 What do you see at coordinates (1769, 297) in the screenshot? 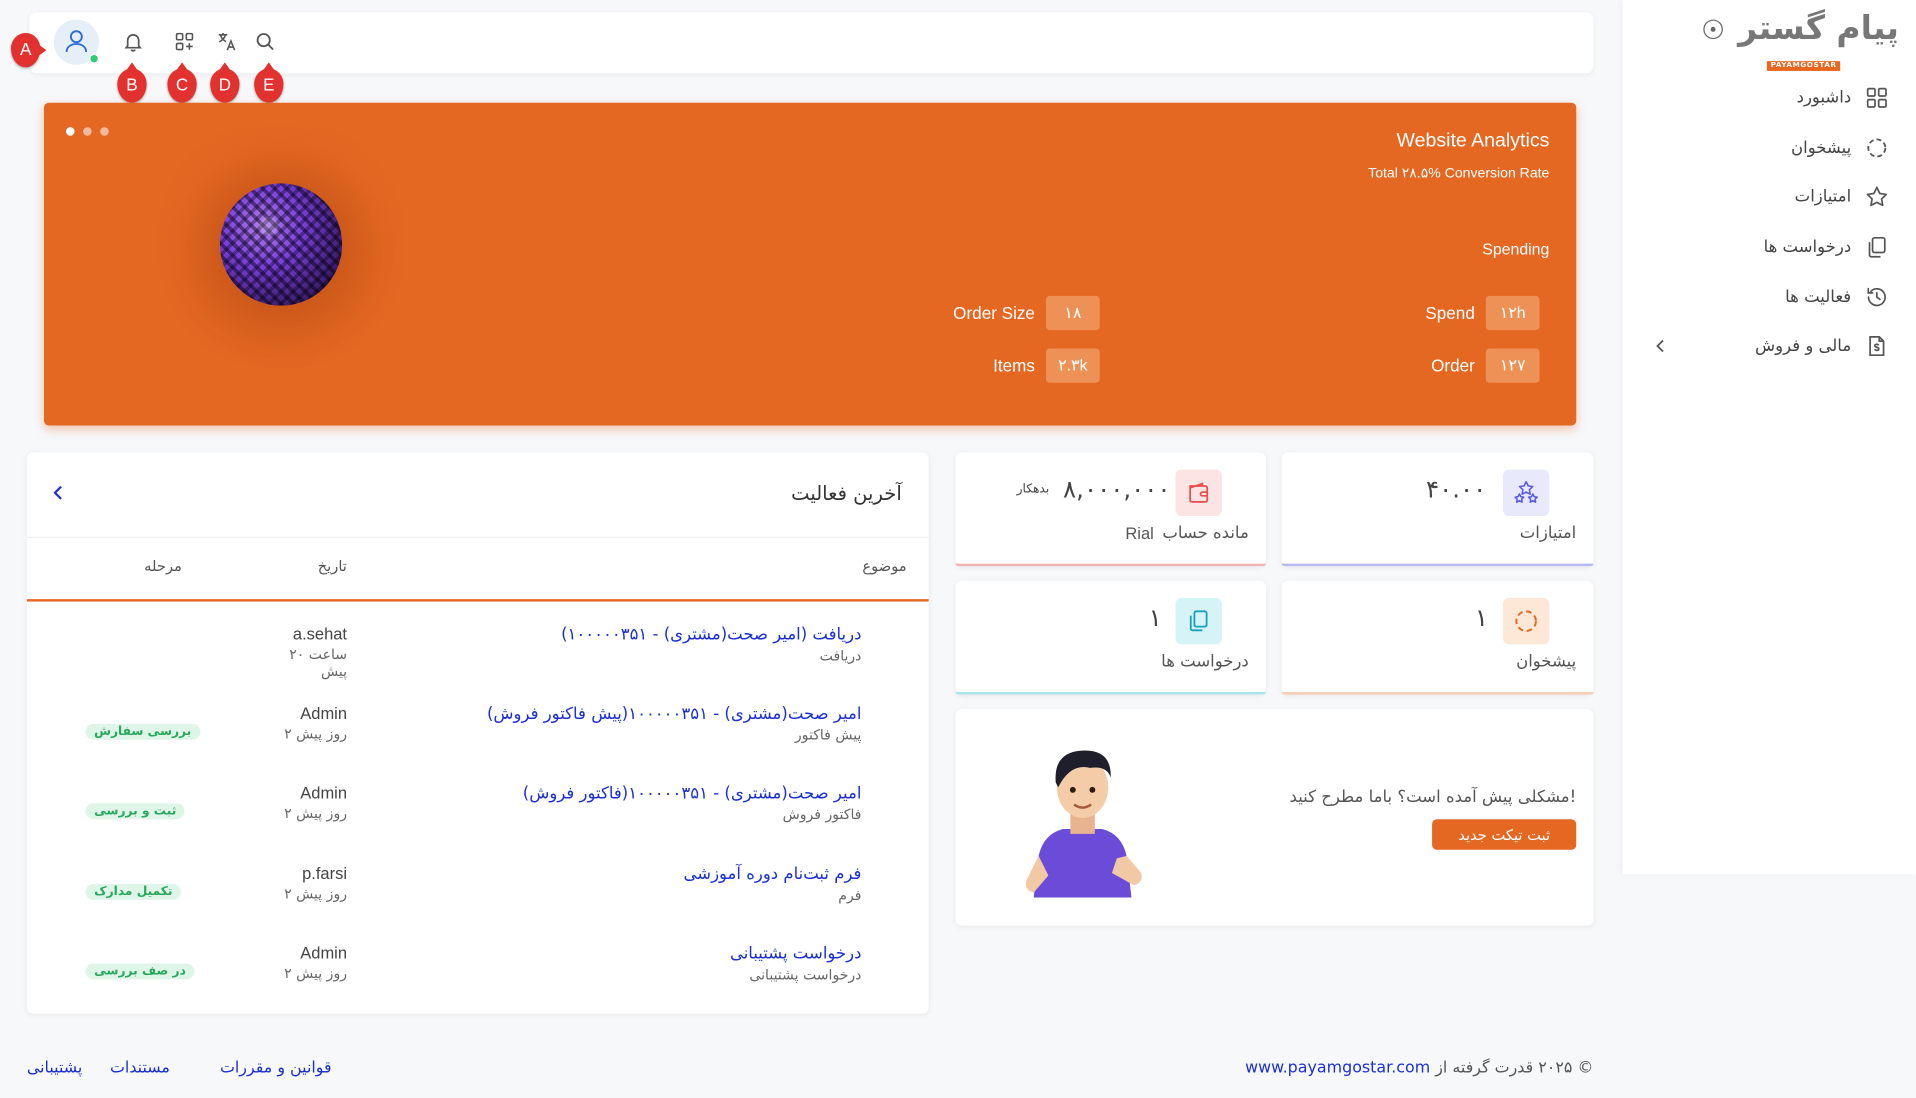
I see `sidebar-item-activities: فعالیت ها` at bounding box center [1769, 297].